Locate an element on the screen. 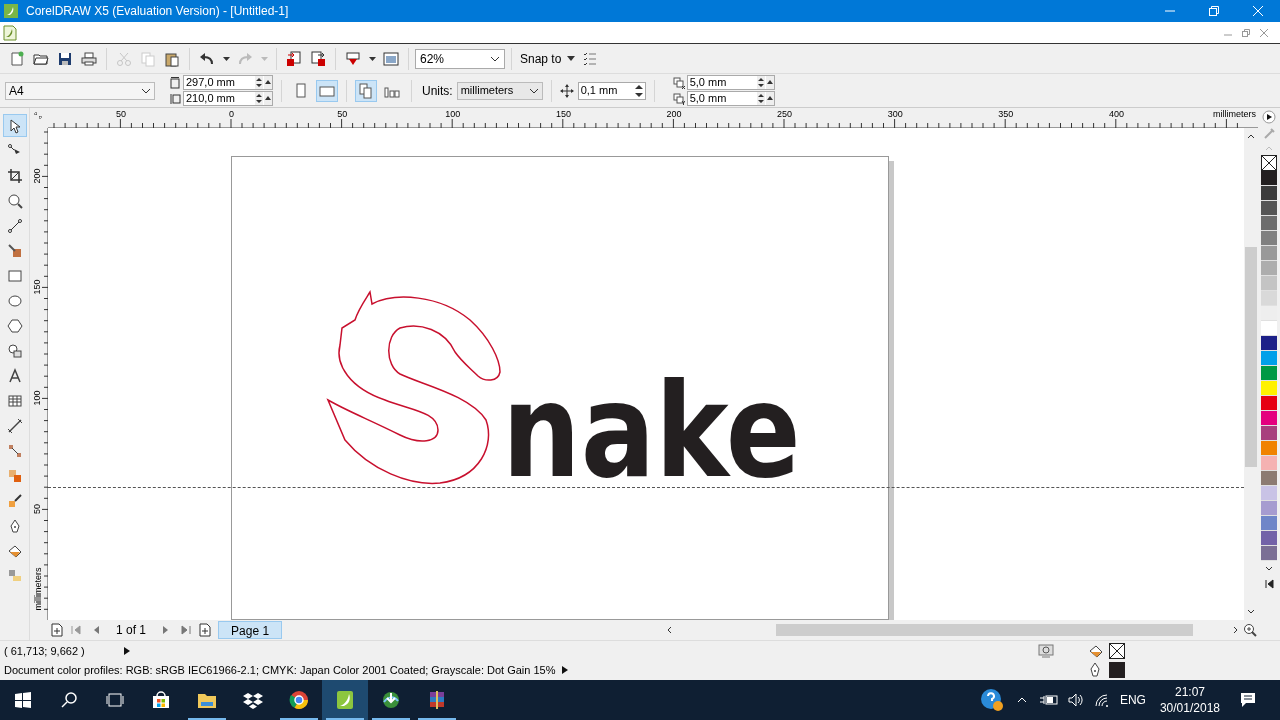 This screenshot has height=720, width=1280. ruler-label: 350 is located at coordinates (1006, 114).